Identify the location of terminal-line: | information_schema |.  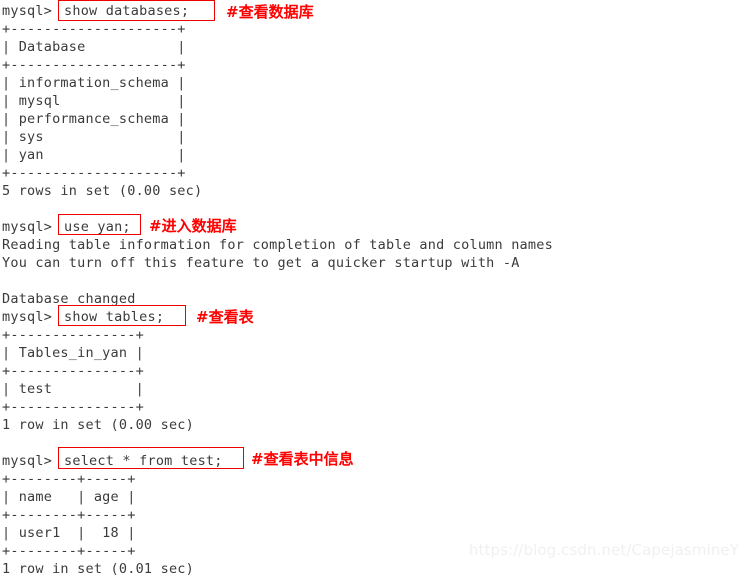
(94, 83).